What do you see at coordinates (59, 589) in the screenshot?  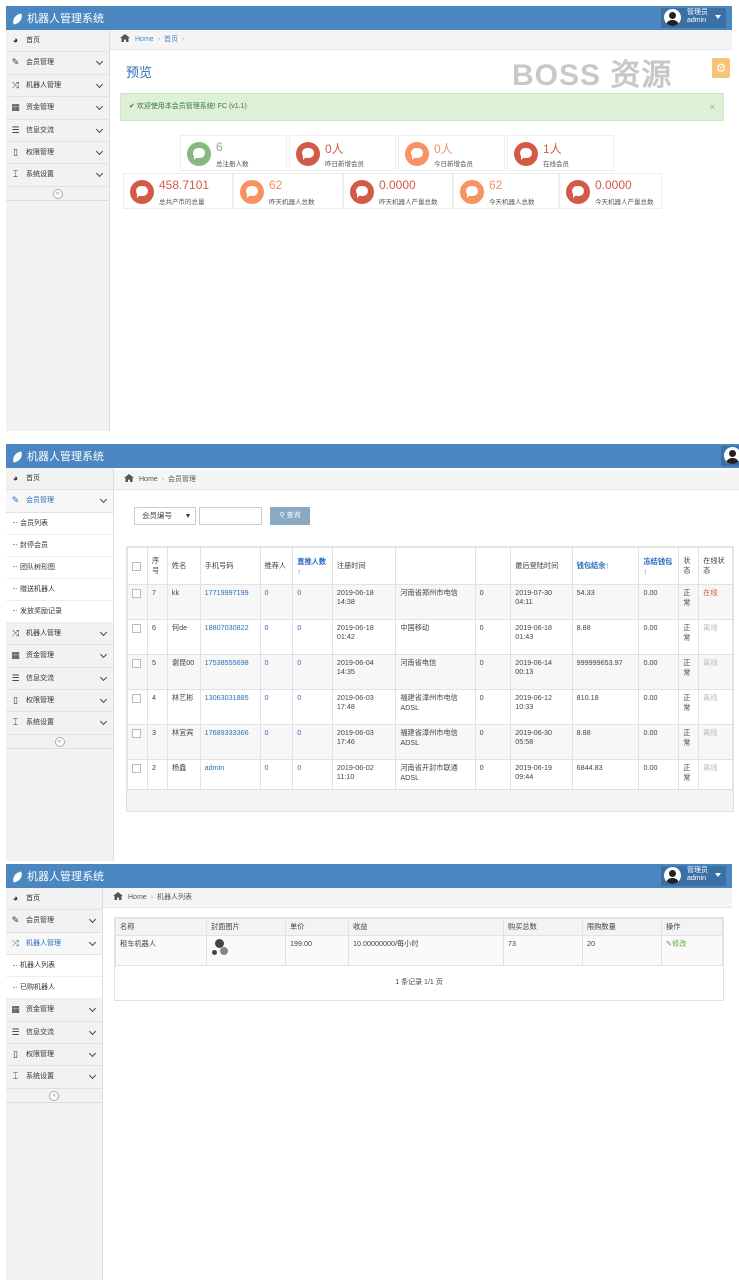 I see `sidebar-sub-gift-robot: 赠送机器人` at bounding box center [59, 589].